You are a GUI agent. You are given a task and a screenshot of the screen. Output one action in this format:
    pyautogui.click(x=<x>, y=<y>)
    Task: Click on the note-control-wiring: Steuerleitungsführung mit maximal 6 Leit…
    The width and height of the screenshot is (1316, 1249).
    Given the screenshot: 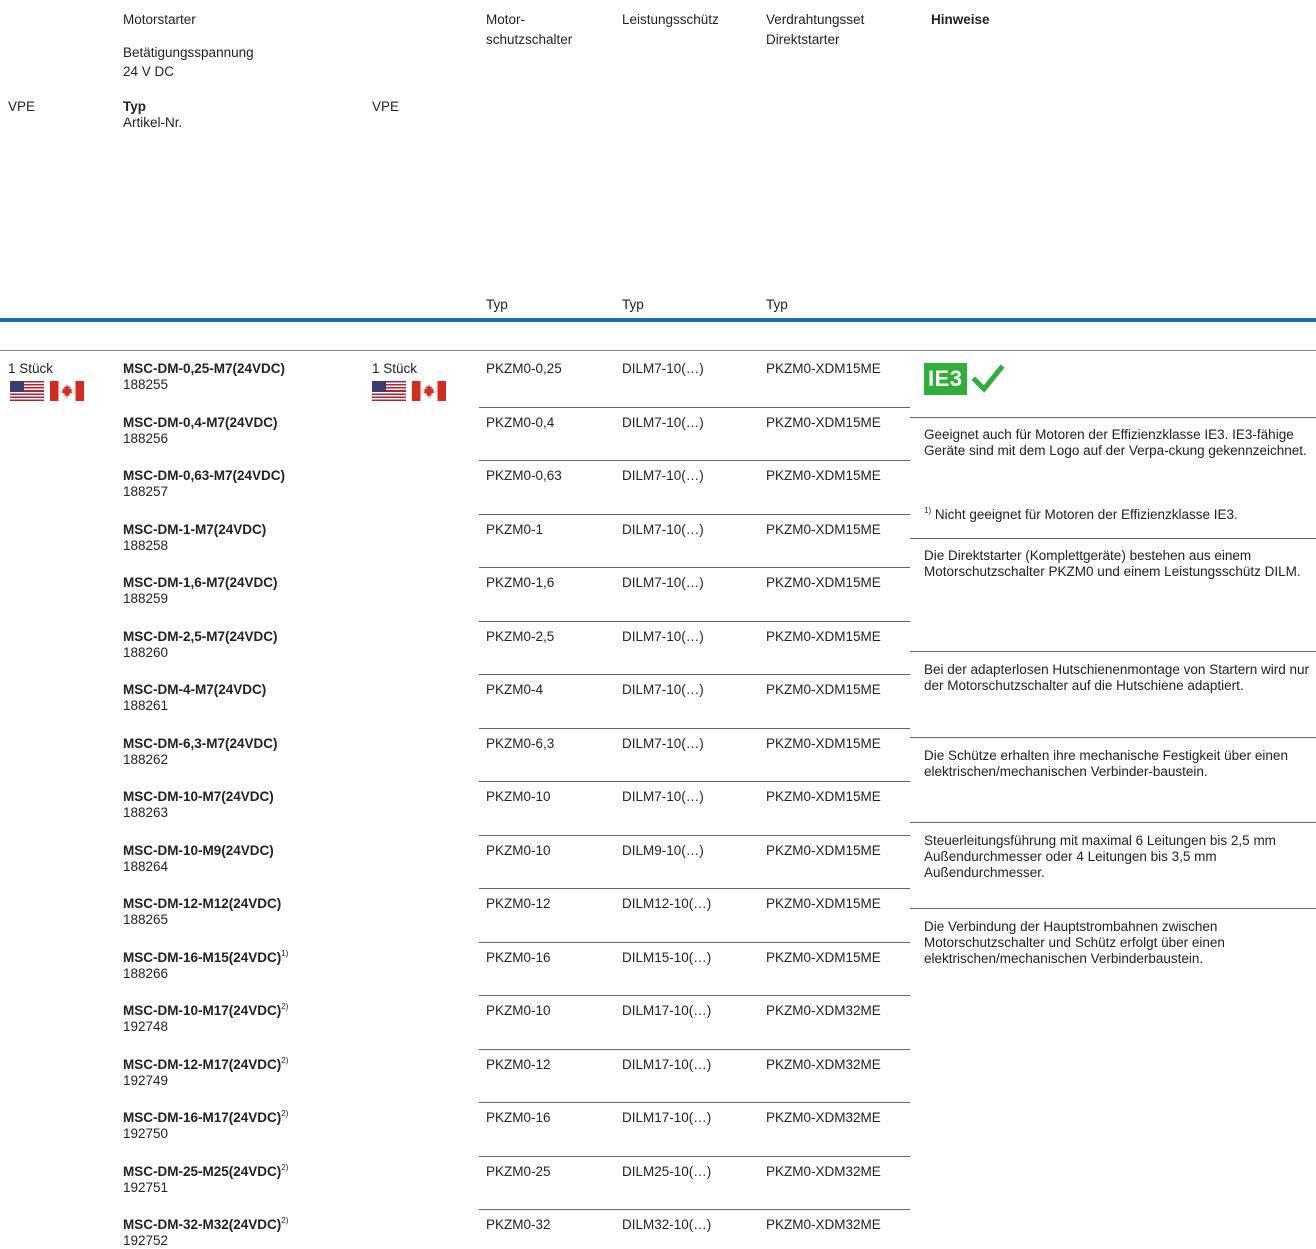 What is the action you would take?
    pyautogui.click(x=1100, y=856)
    